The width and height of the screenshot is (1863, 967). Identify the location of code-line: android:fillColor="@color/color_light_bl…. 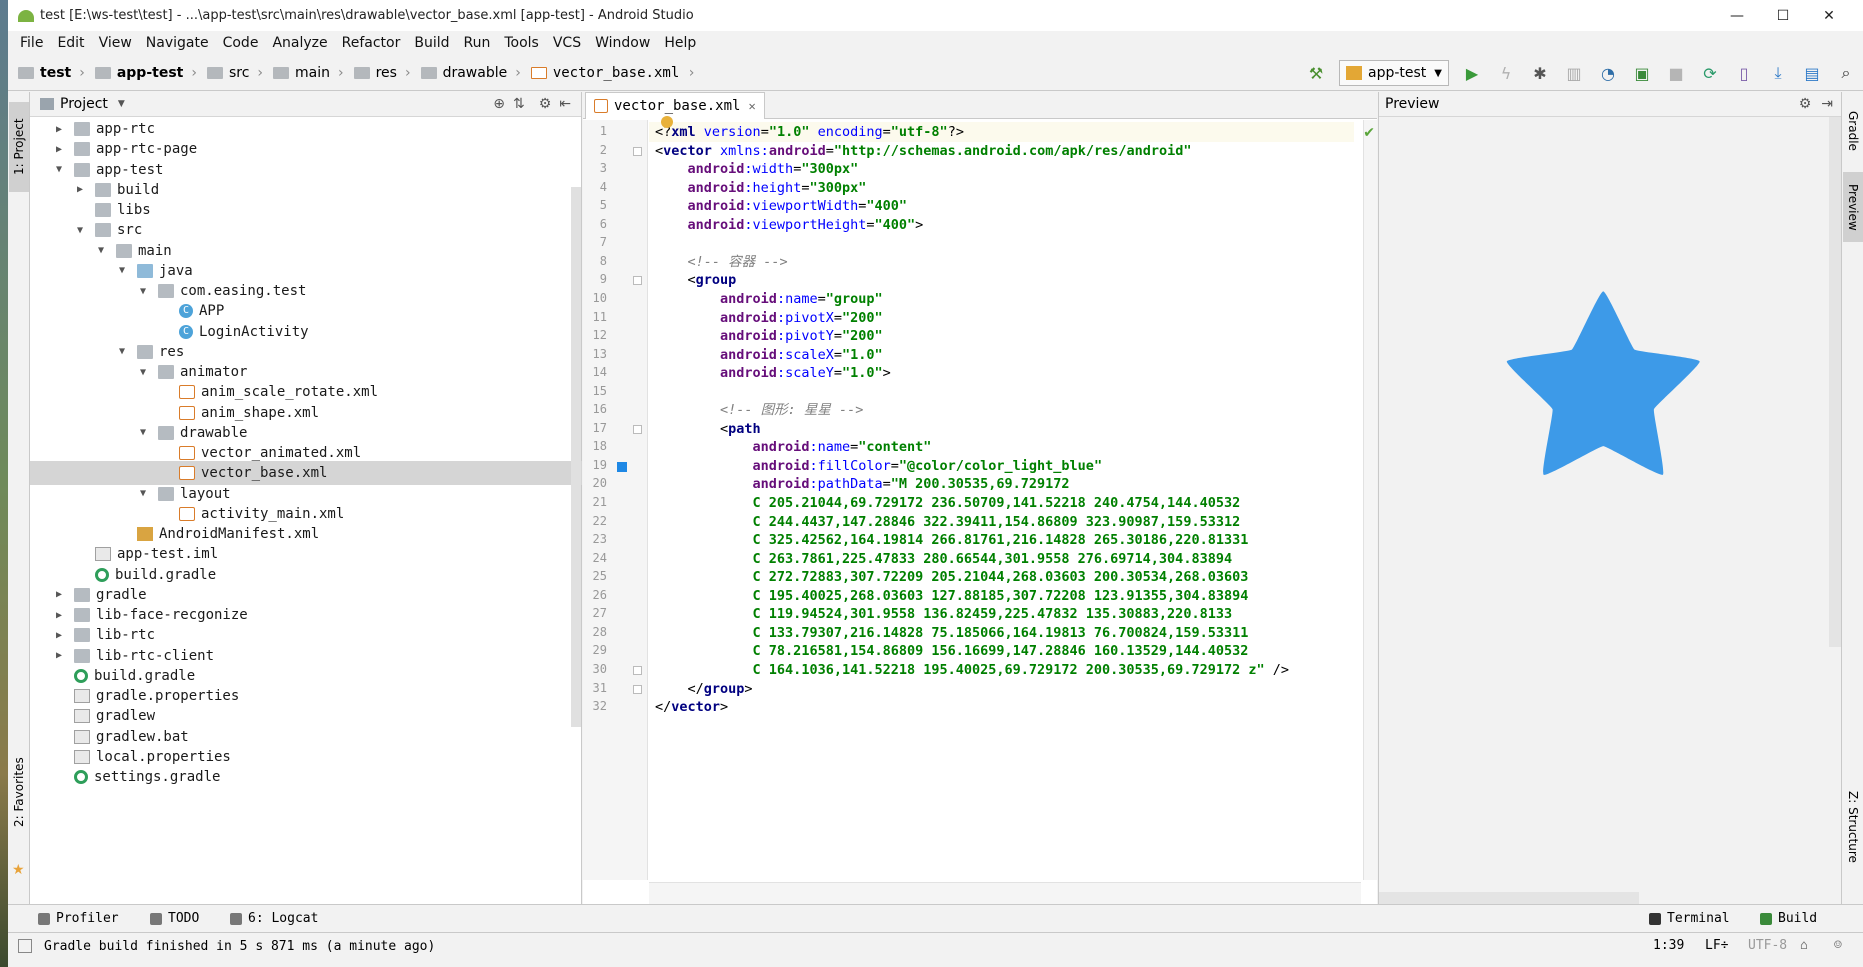
(876, 466).